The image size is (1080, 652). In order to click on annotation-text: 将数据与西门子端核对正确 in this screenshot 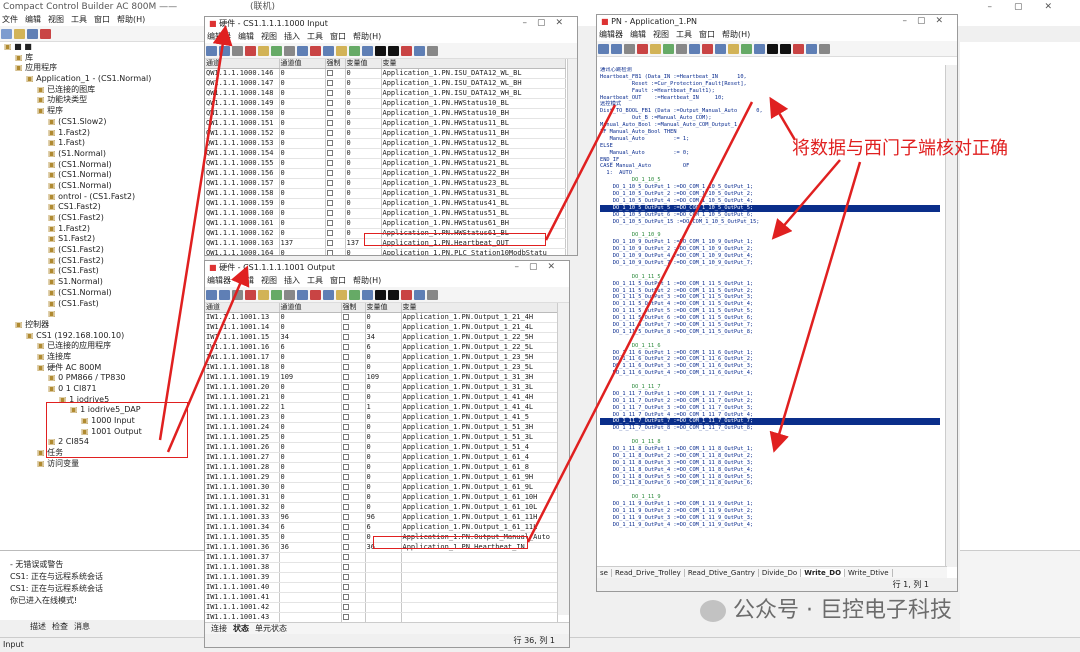, I will do `click(900, 148)`.